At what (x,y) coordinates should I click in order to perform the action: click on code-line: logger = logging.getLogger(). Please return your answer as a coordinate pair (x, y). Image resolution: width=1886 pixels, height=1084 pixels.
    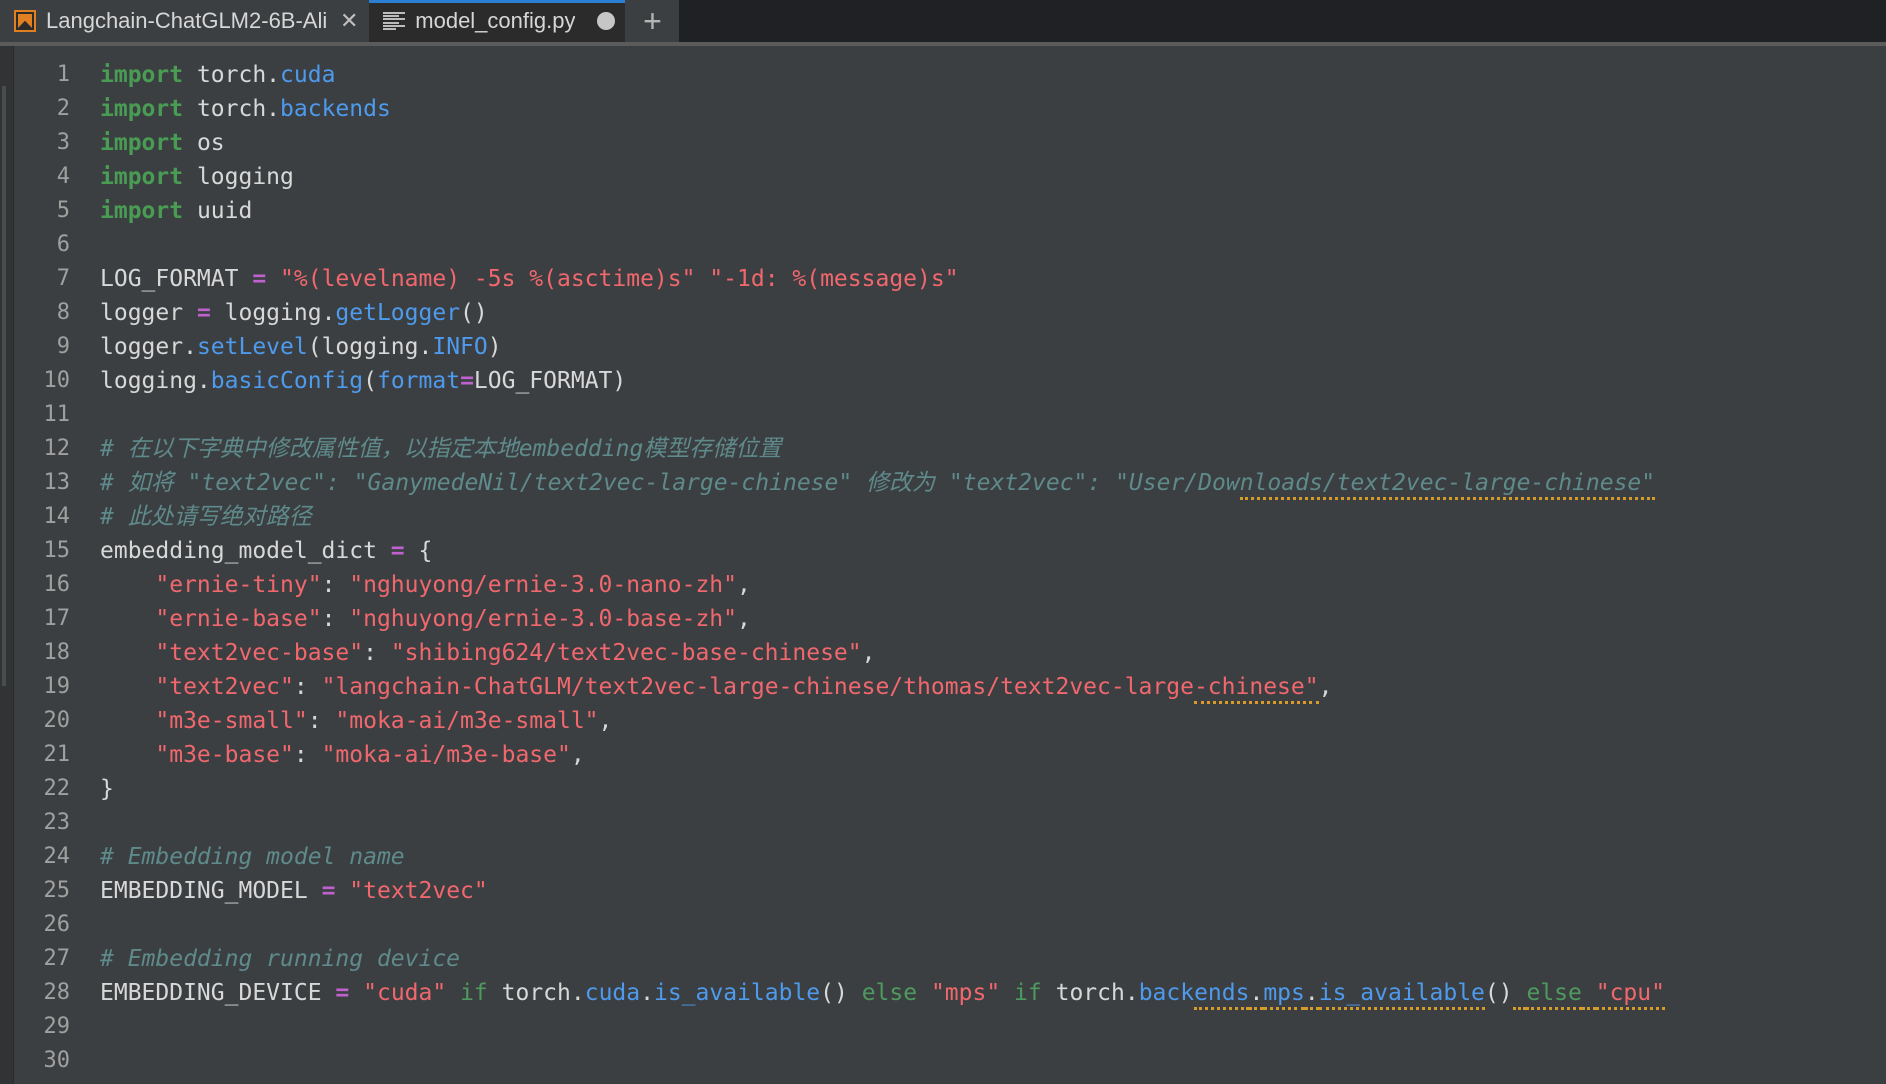
    Looking at the image, I should click on (993, 313).